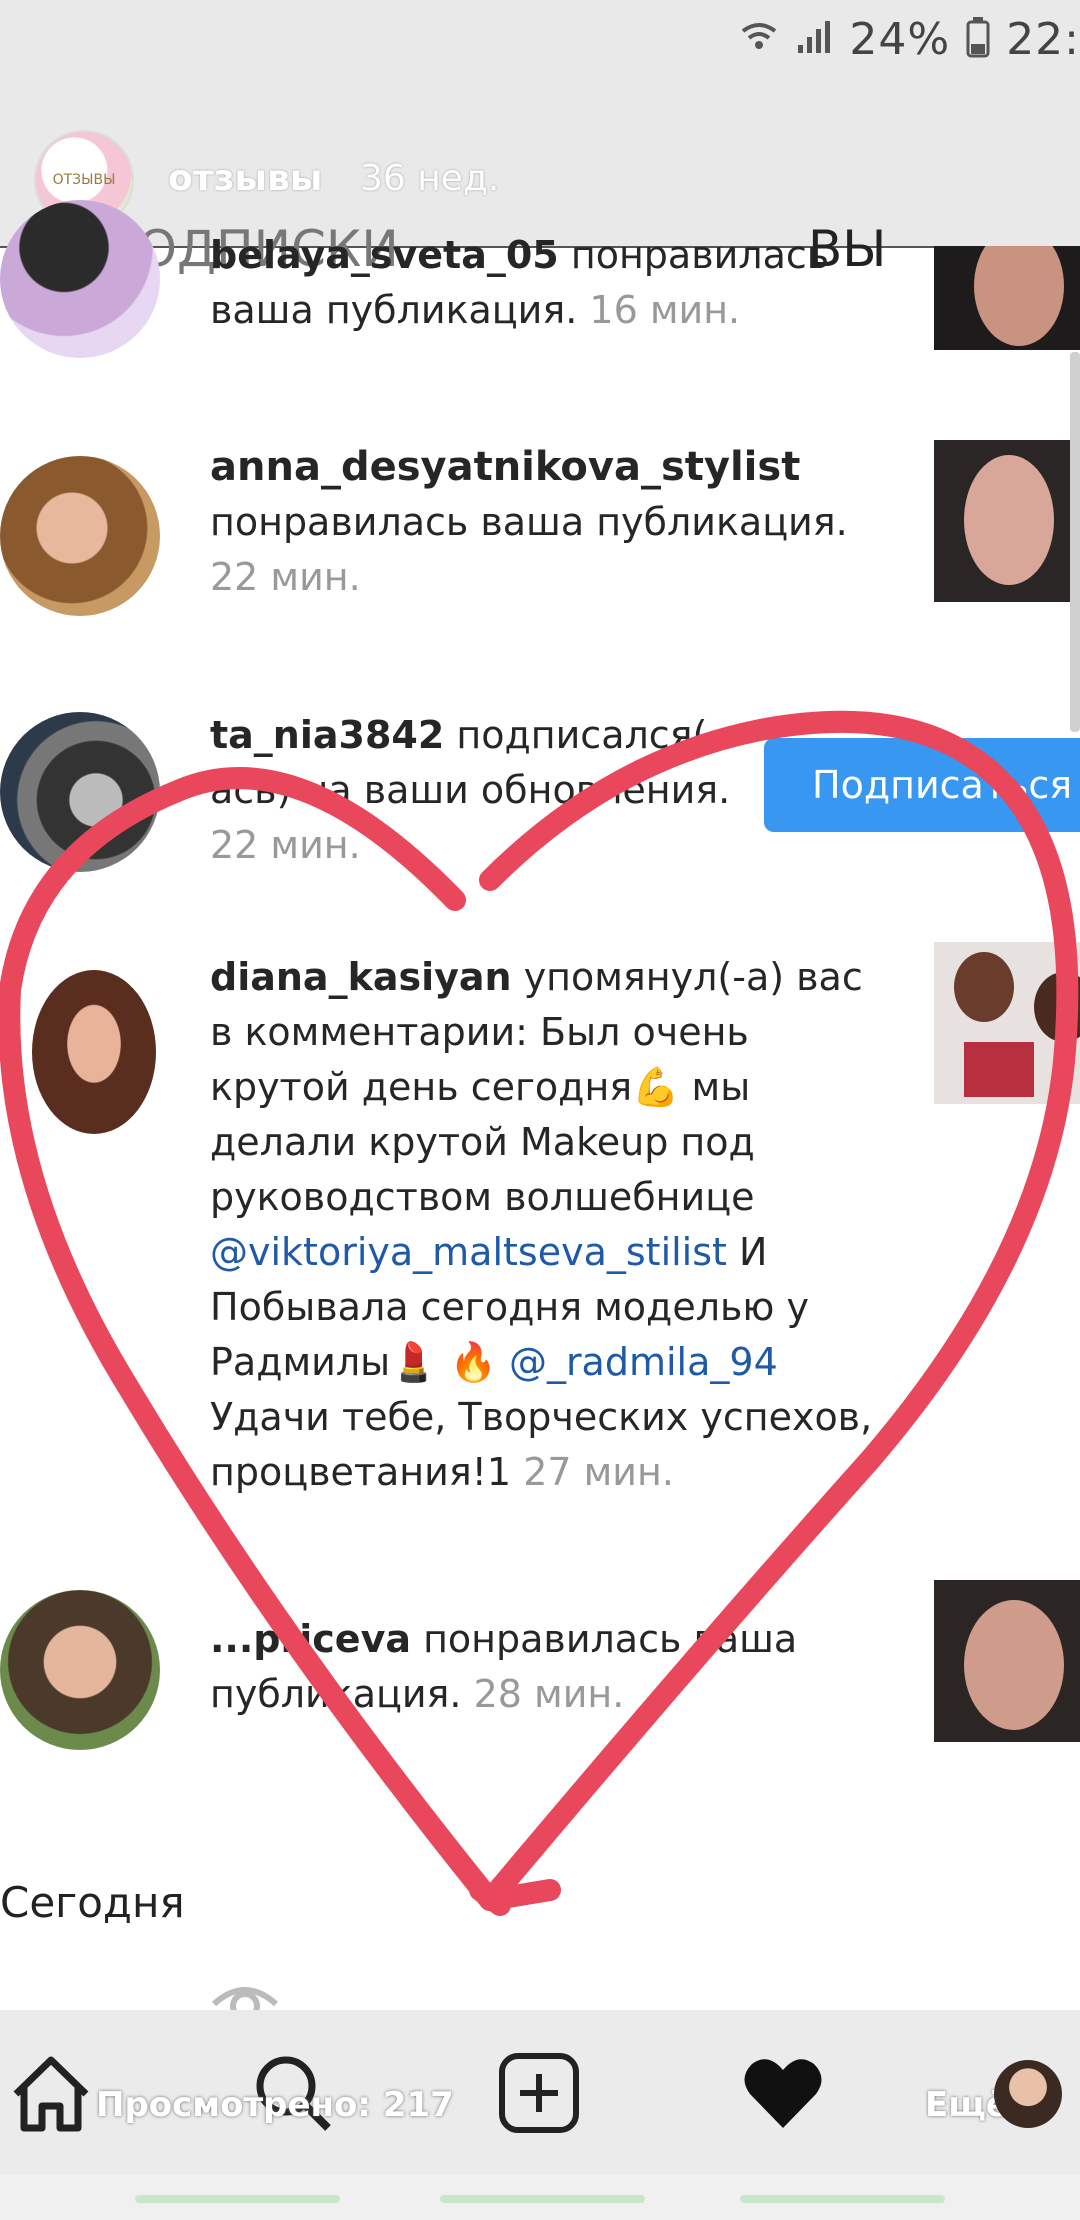 This screenshot has width=1080, height=2220. Describe the element at coordinates (814, 42) in the screenshot. I see `signal-icon` at that location.